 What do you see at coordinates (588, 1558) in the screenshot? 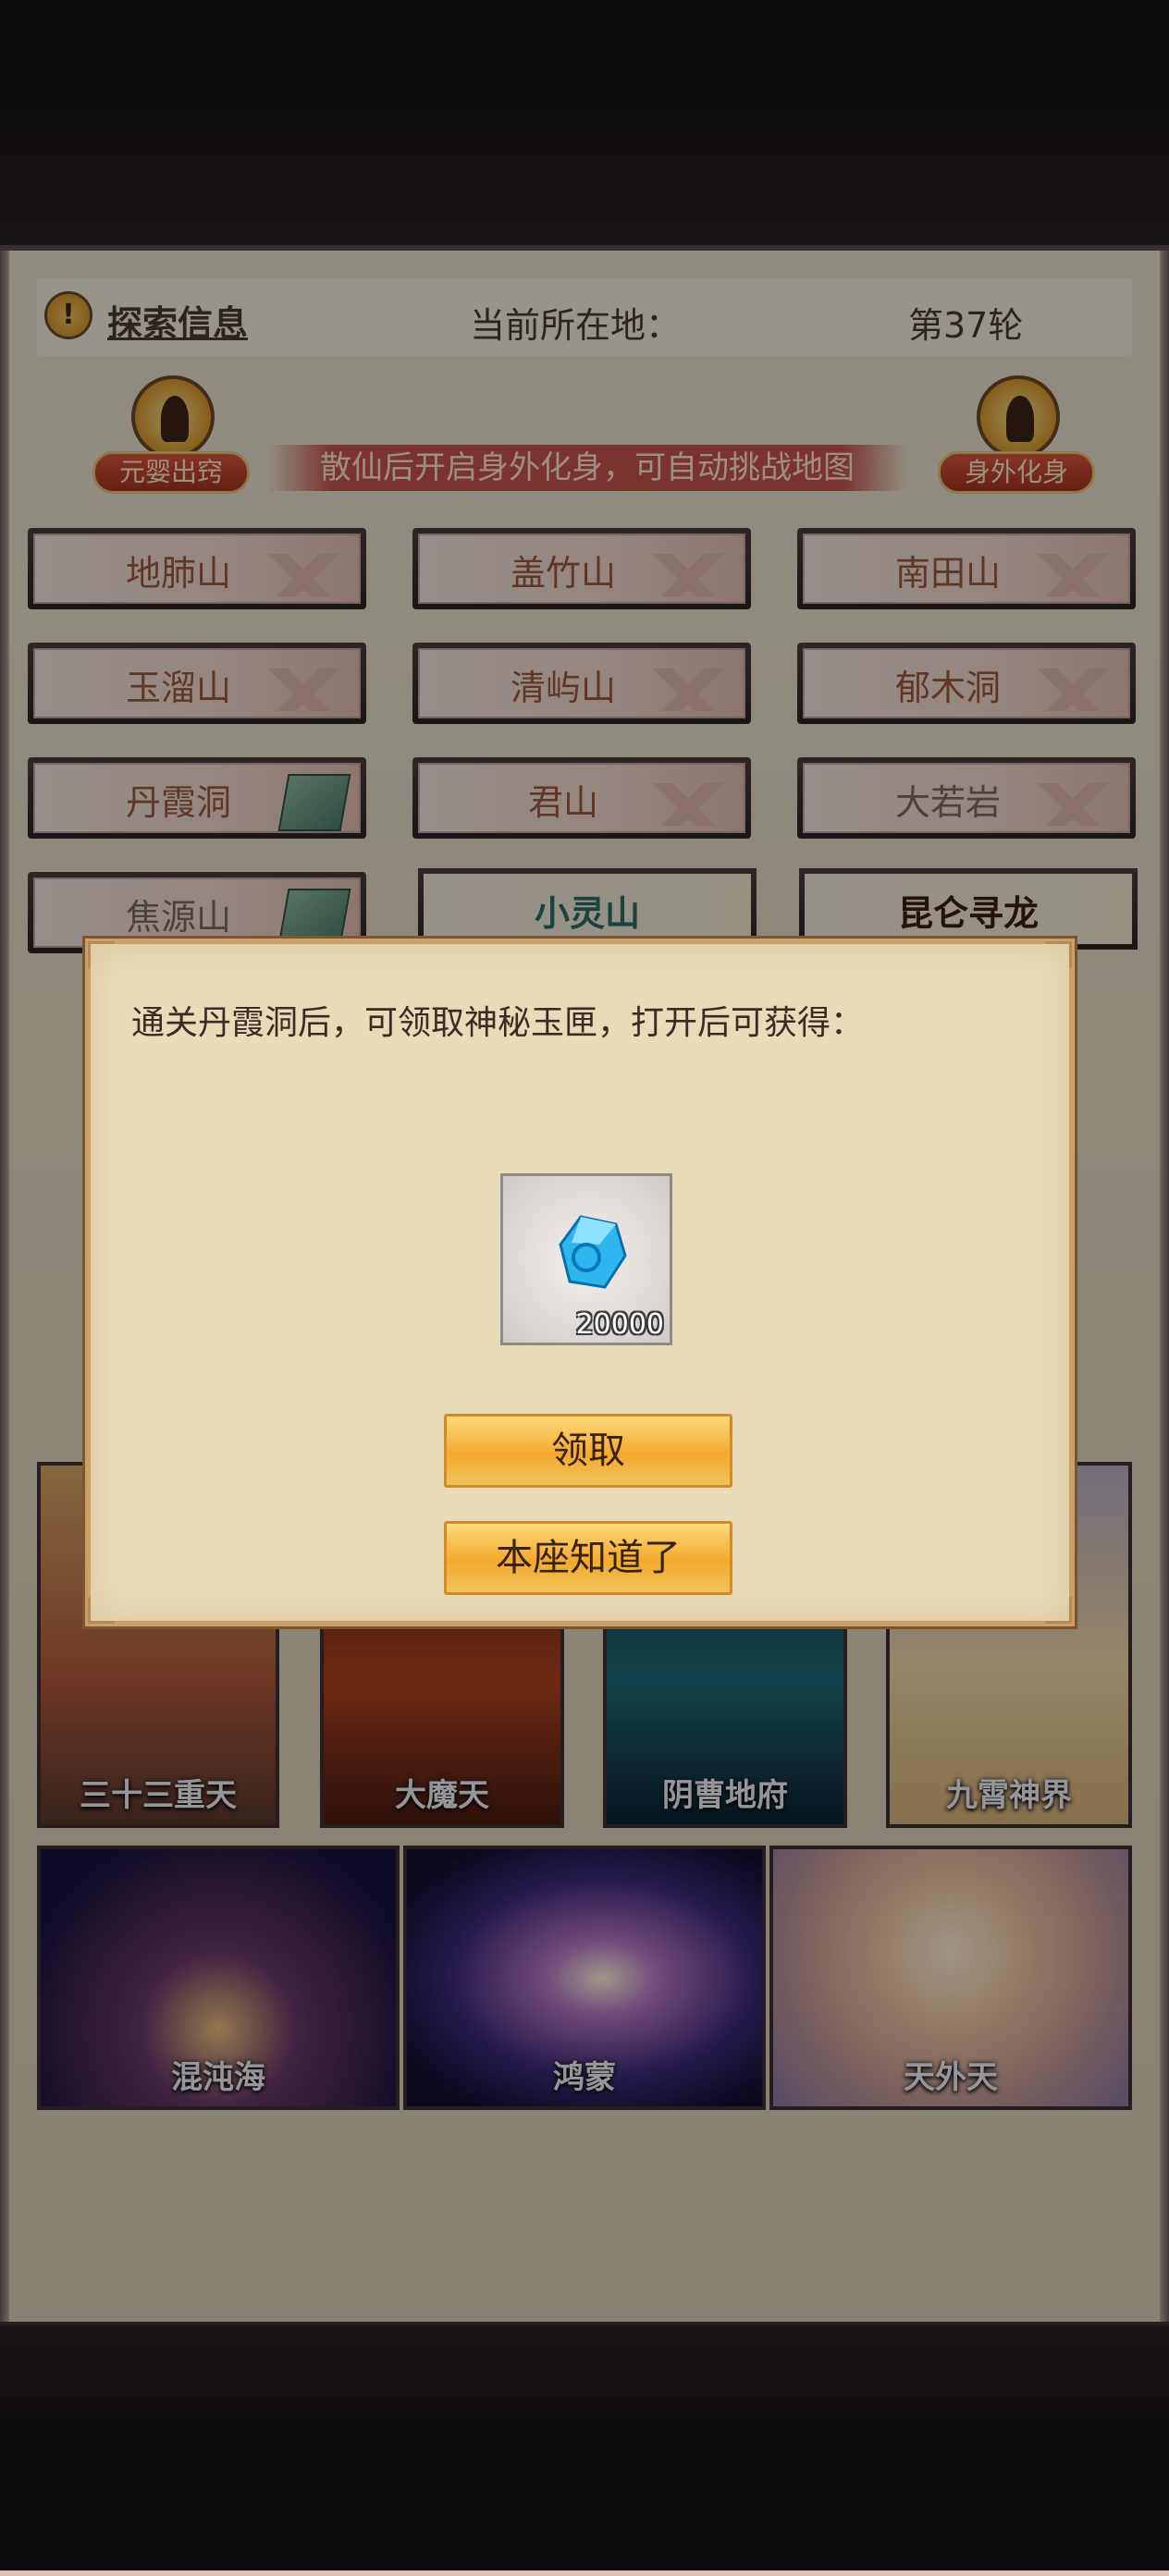
I see `acknowledge-button: 本座知道了` at bounding box center [588, 1558].